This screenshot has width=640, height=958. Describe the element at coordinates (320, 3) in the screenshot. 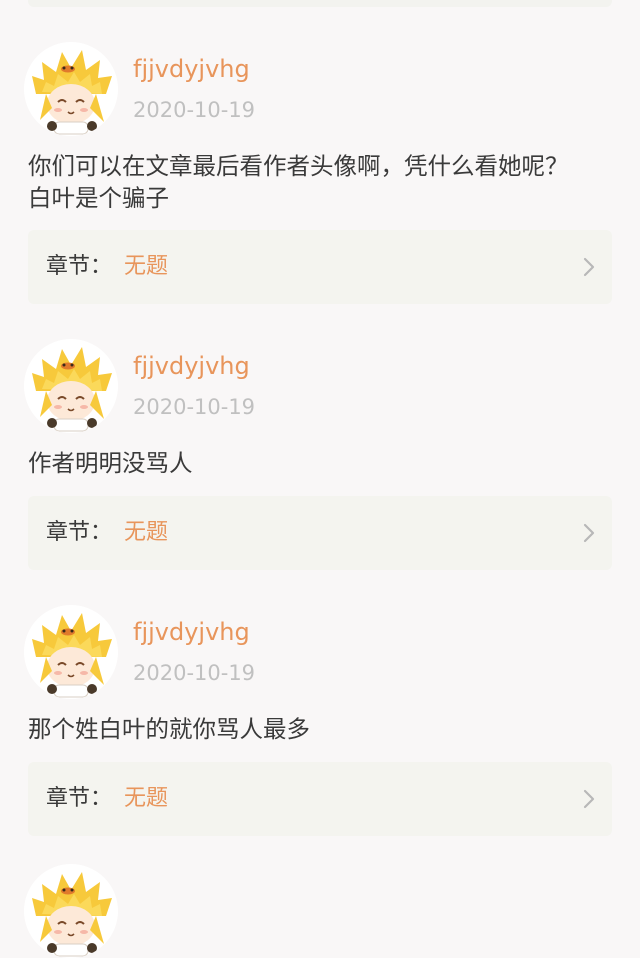

I see `previous-chapter-bar` at that location.